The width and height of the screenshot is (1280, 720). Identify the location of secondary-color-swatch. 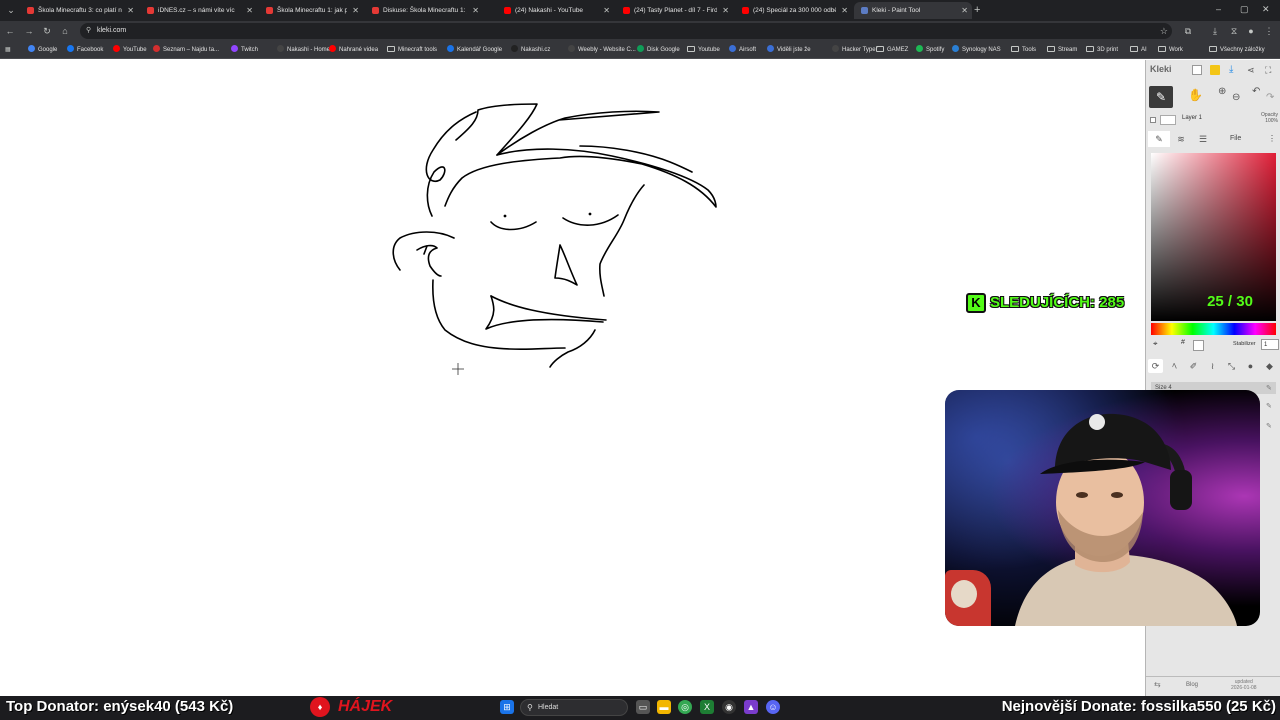
(1198, 345).